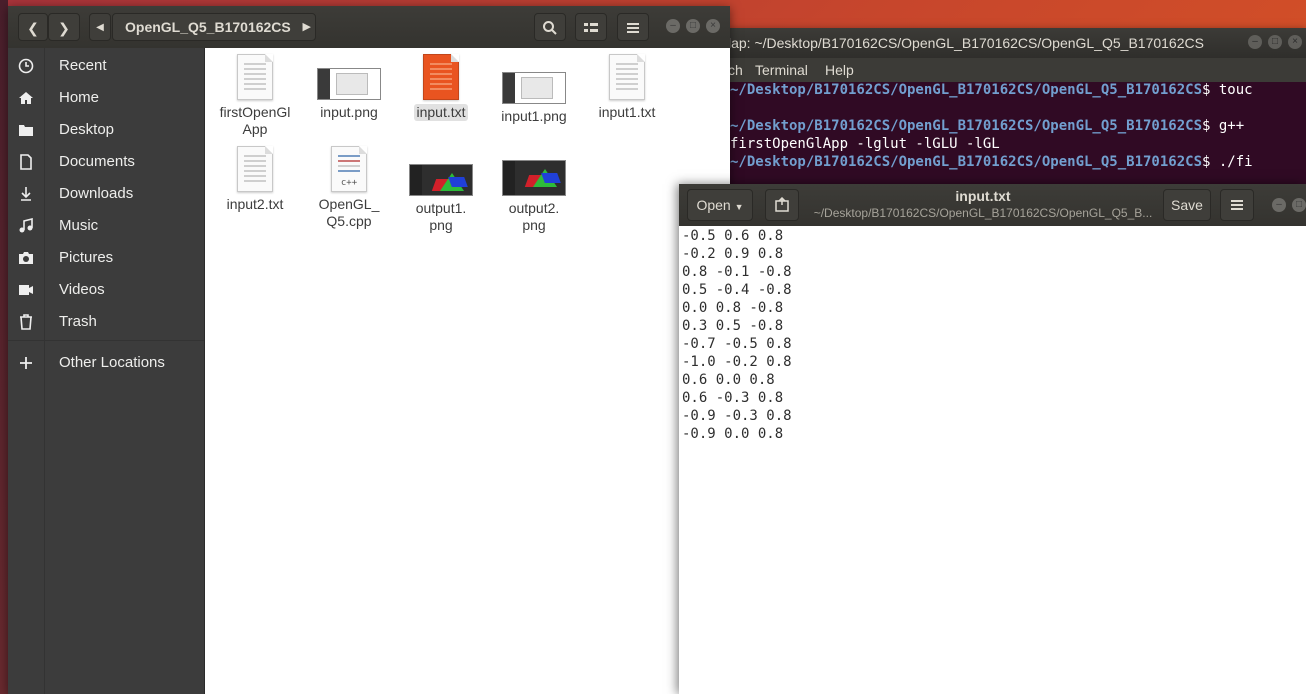 The height and width of the screenshot is (694, 1306). What do you see at coordinates (26, 290) in the screenshot?
I see `video-icon` at bounding box center [26, 290].